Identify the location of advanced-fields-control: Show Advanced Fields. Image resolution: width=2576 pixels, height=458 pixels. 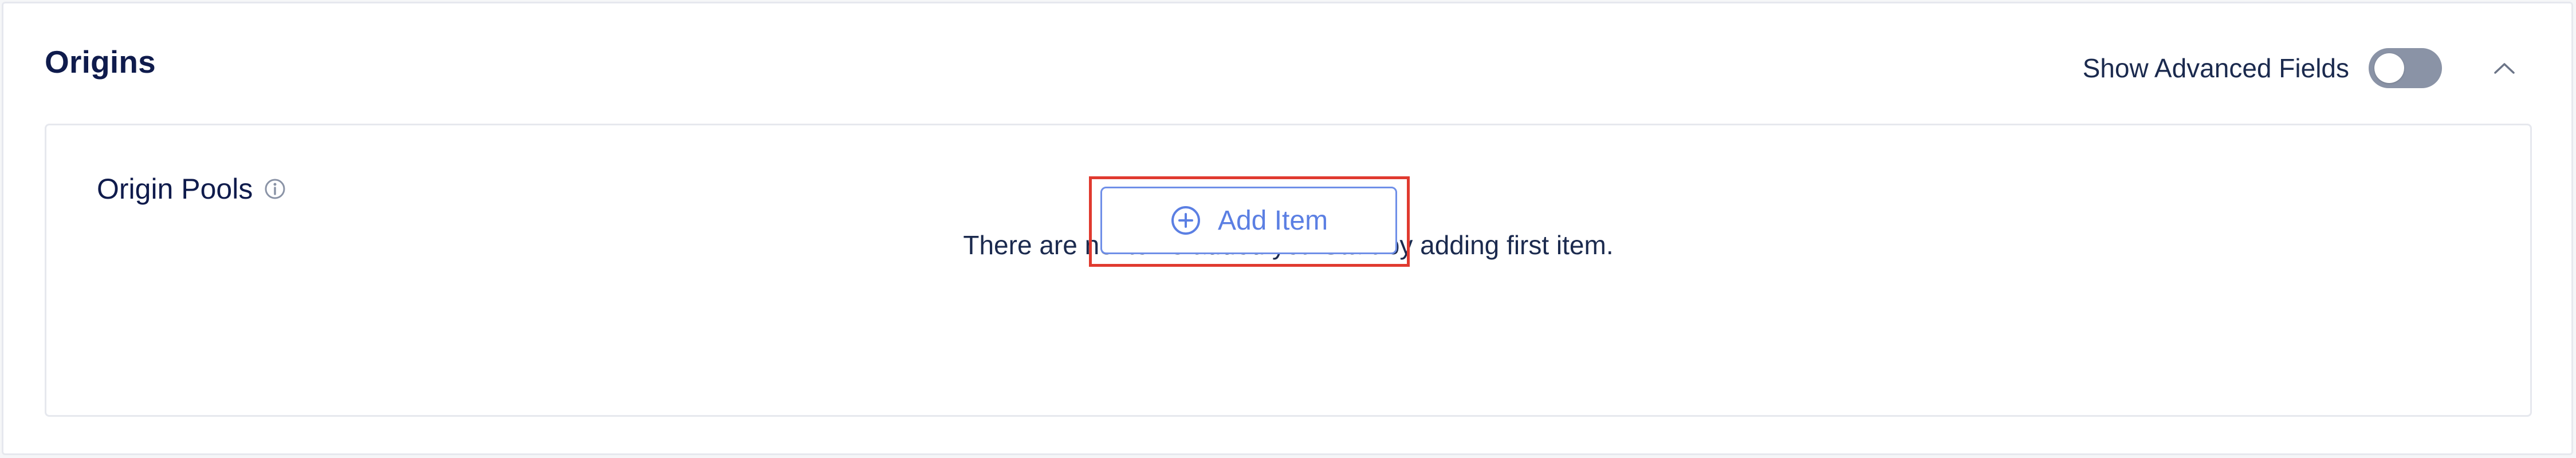
(2303, 68).